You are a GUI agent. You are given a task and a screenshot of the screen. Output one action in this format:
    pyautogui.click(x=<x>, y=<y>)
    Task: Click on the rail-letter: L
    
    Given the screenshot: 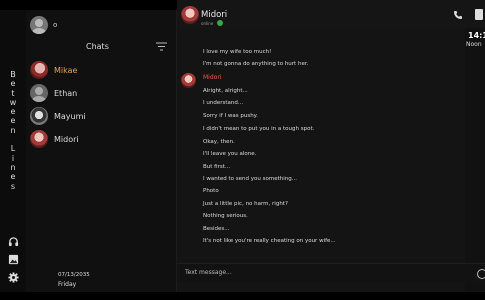 What is the action you would take?
    pyautogui.click(x=13, y=149)
    